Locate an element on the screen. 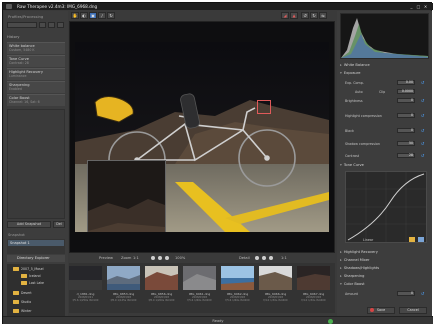  clip-label: Clip is located at coordinates (382, 91).